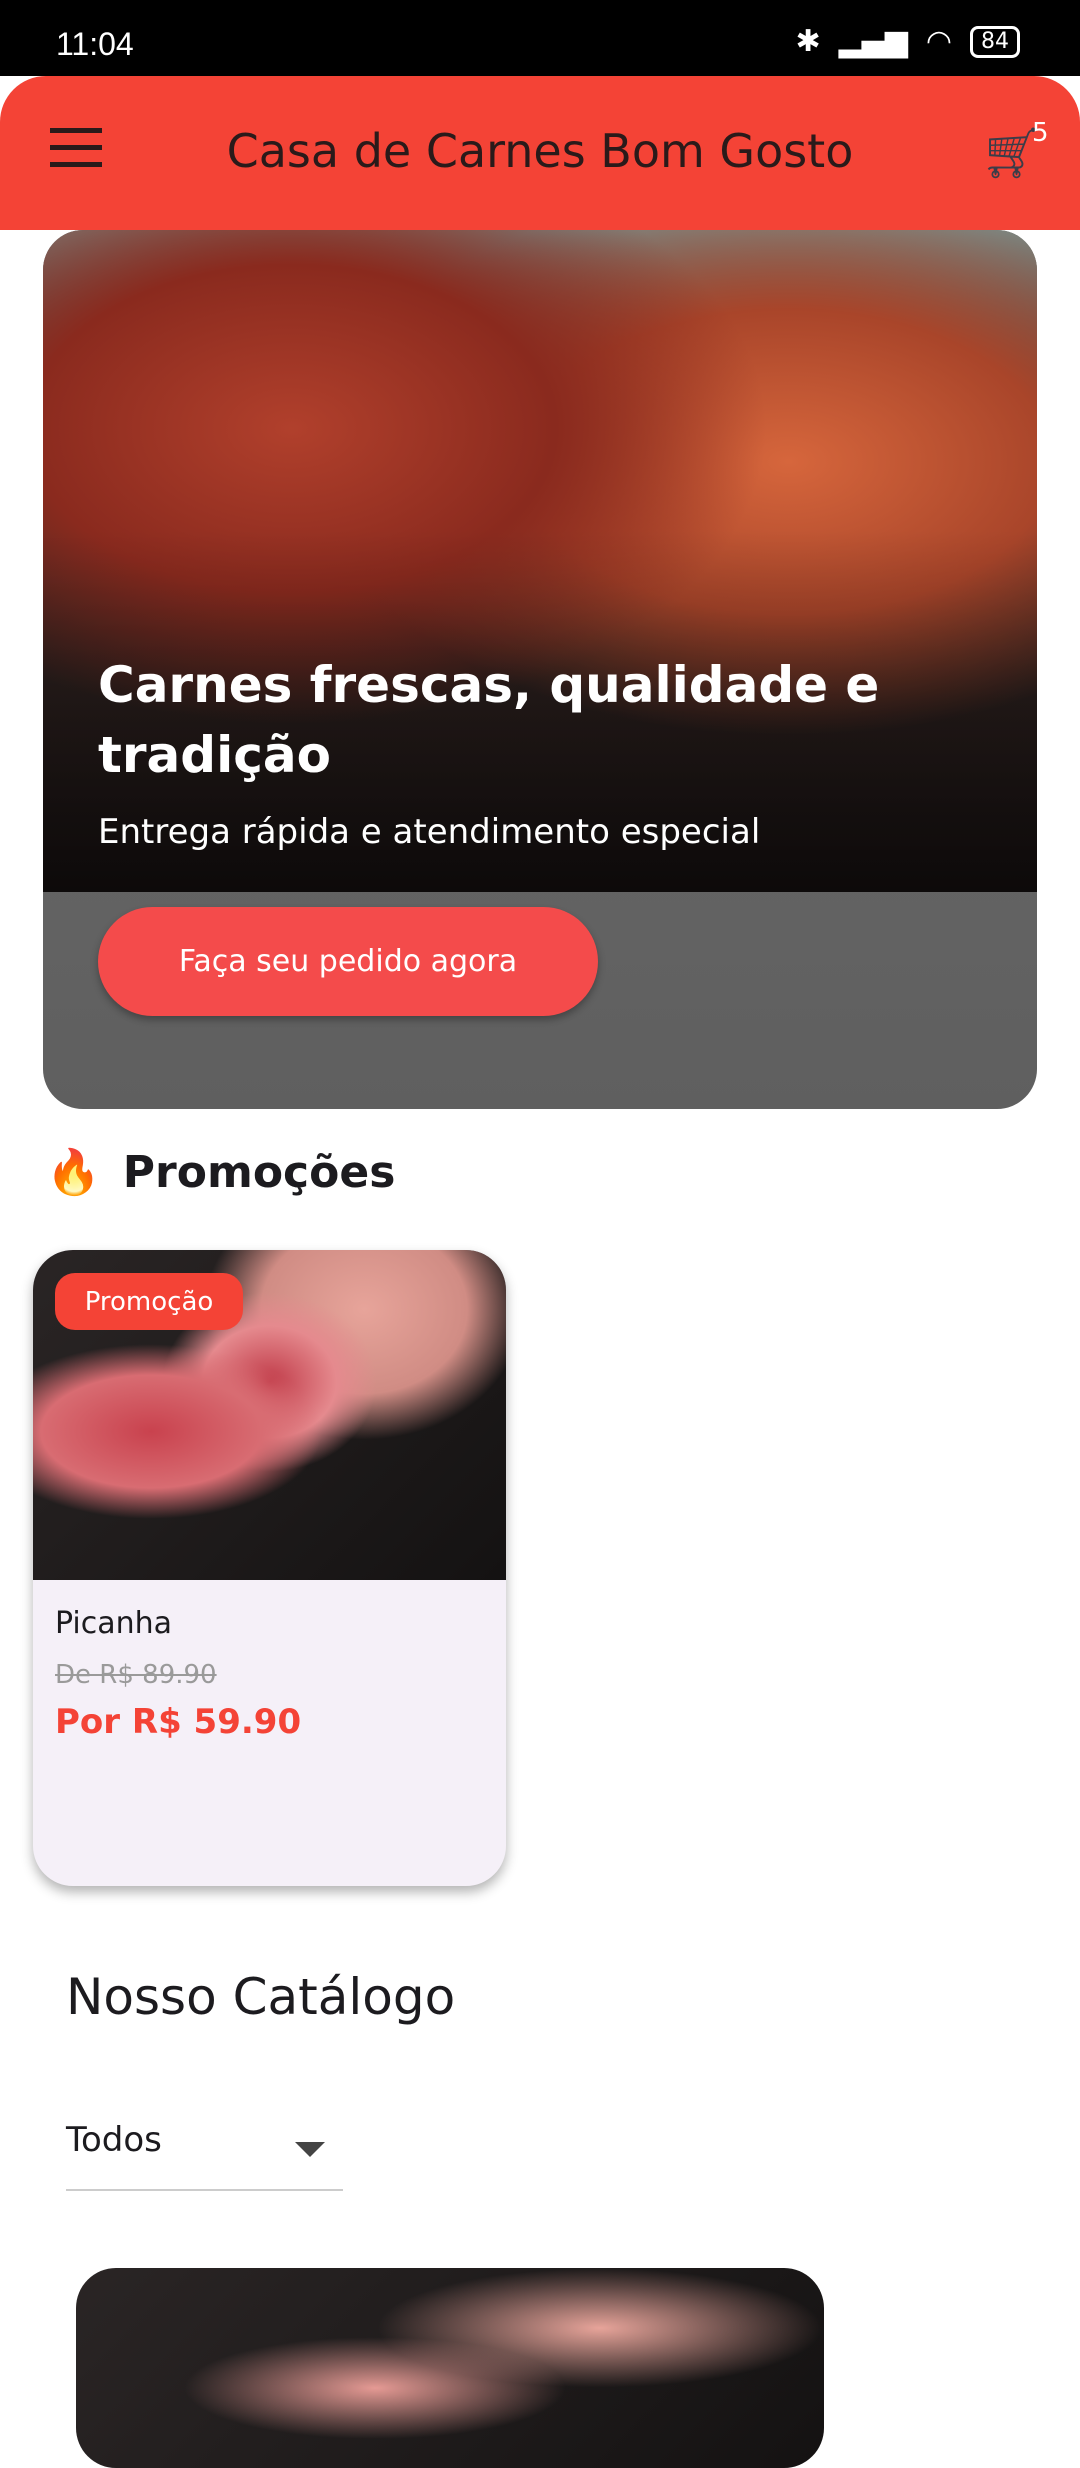 The height and width of the screenshot is (2468, 1080). What do you see at coordinates (178, 1722) in the screenshot?
I see `new-price: Por R$ 59.90` at bounding box center [178, 1722].